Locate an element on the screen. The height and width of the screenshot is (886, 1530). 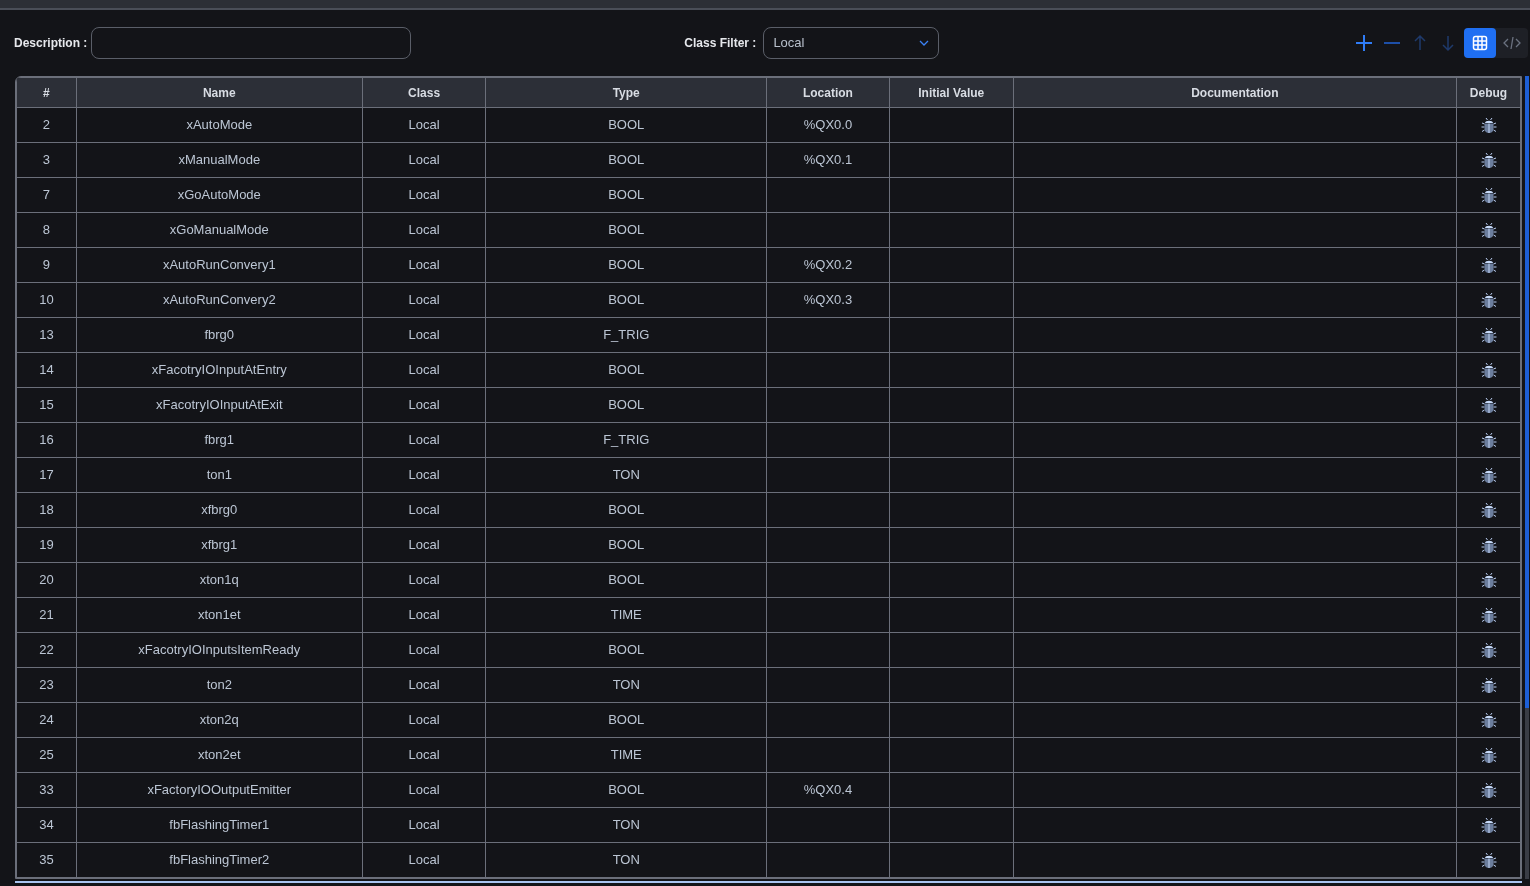
table-cell: 8 is located at coordinates (46, 230).